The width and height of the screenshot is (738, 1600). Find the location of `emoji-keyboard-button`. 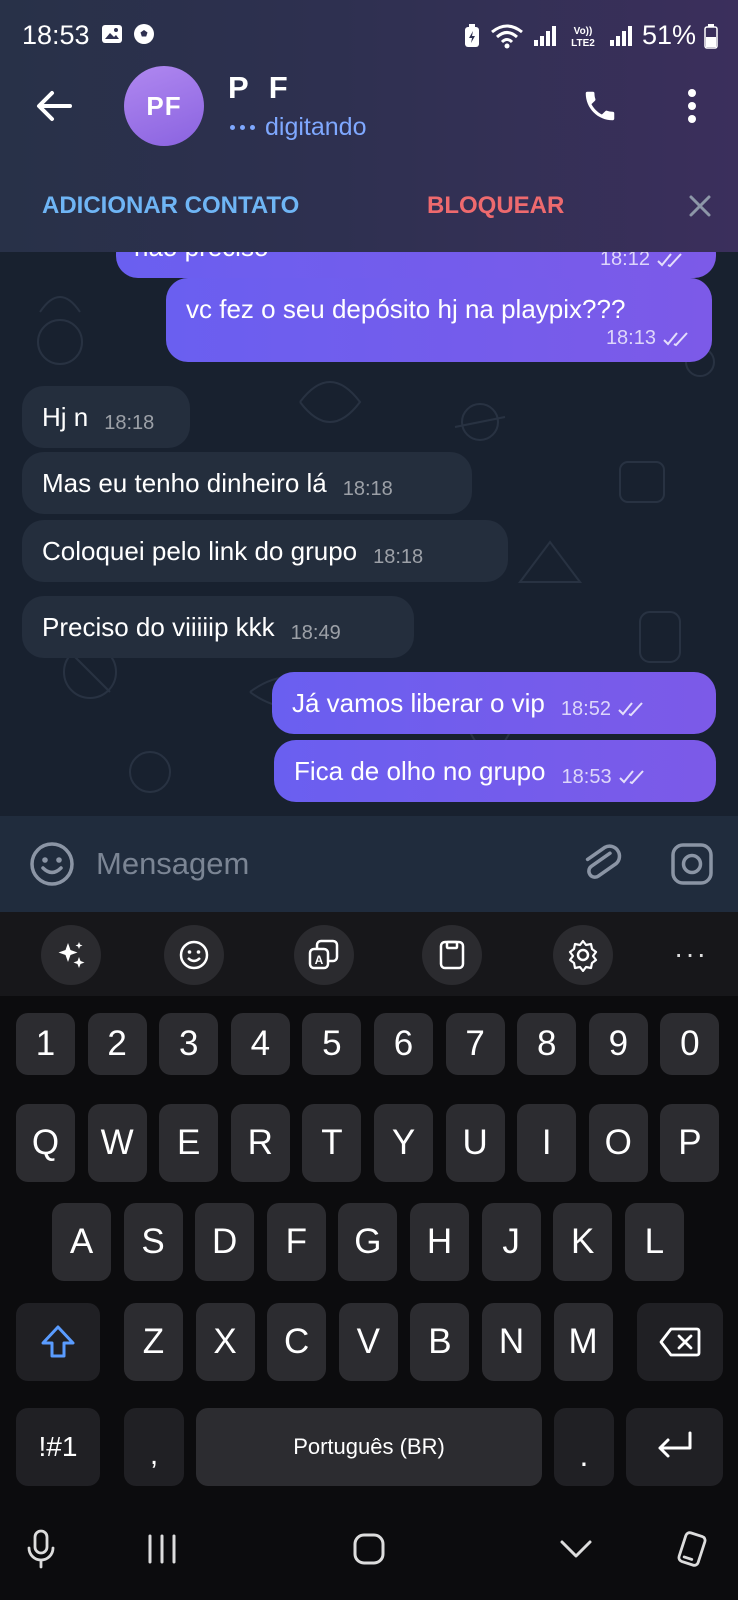

emoji-keyboard-button is located at coordinates (194, 955).